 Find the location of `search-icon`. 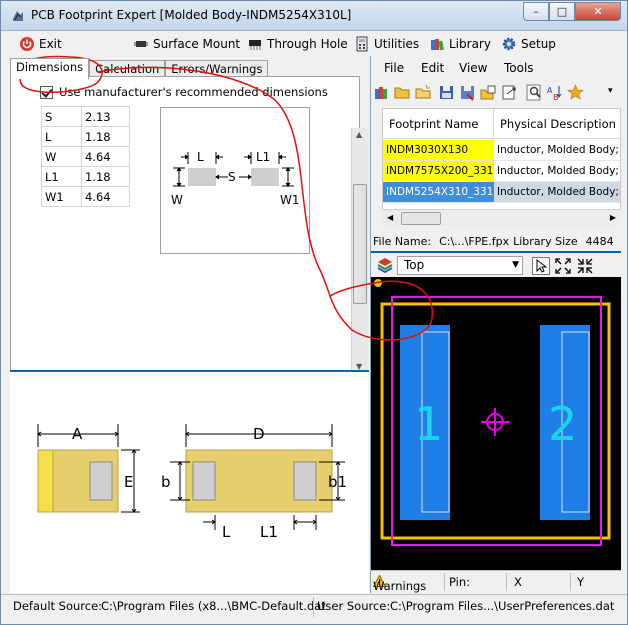

search-icon is located at coordinates (534, 92).